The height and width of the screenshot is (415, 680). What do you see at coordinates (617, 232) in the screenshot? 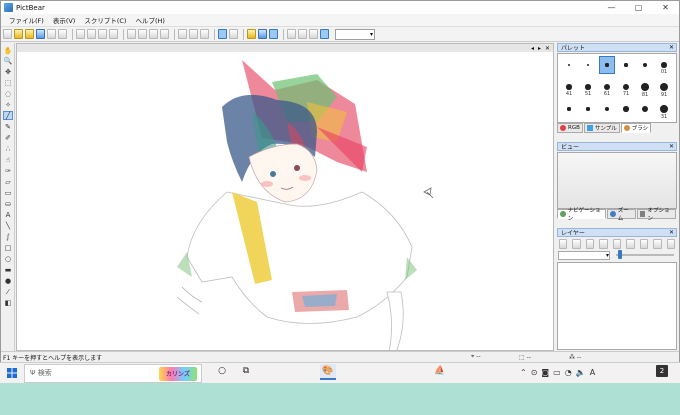
I see `layer-panel-header: レイヤー ✕` at bounding box center [617, 232].